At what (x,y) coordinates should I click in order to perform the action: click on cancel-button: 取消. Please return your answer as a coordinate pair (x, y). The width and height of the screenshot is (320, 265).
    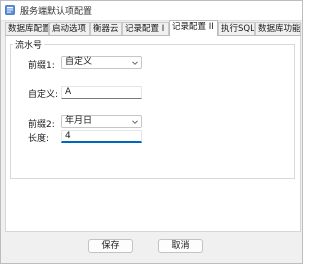
    Looking at the image, I should click on (180, 246).